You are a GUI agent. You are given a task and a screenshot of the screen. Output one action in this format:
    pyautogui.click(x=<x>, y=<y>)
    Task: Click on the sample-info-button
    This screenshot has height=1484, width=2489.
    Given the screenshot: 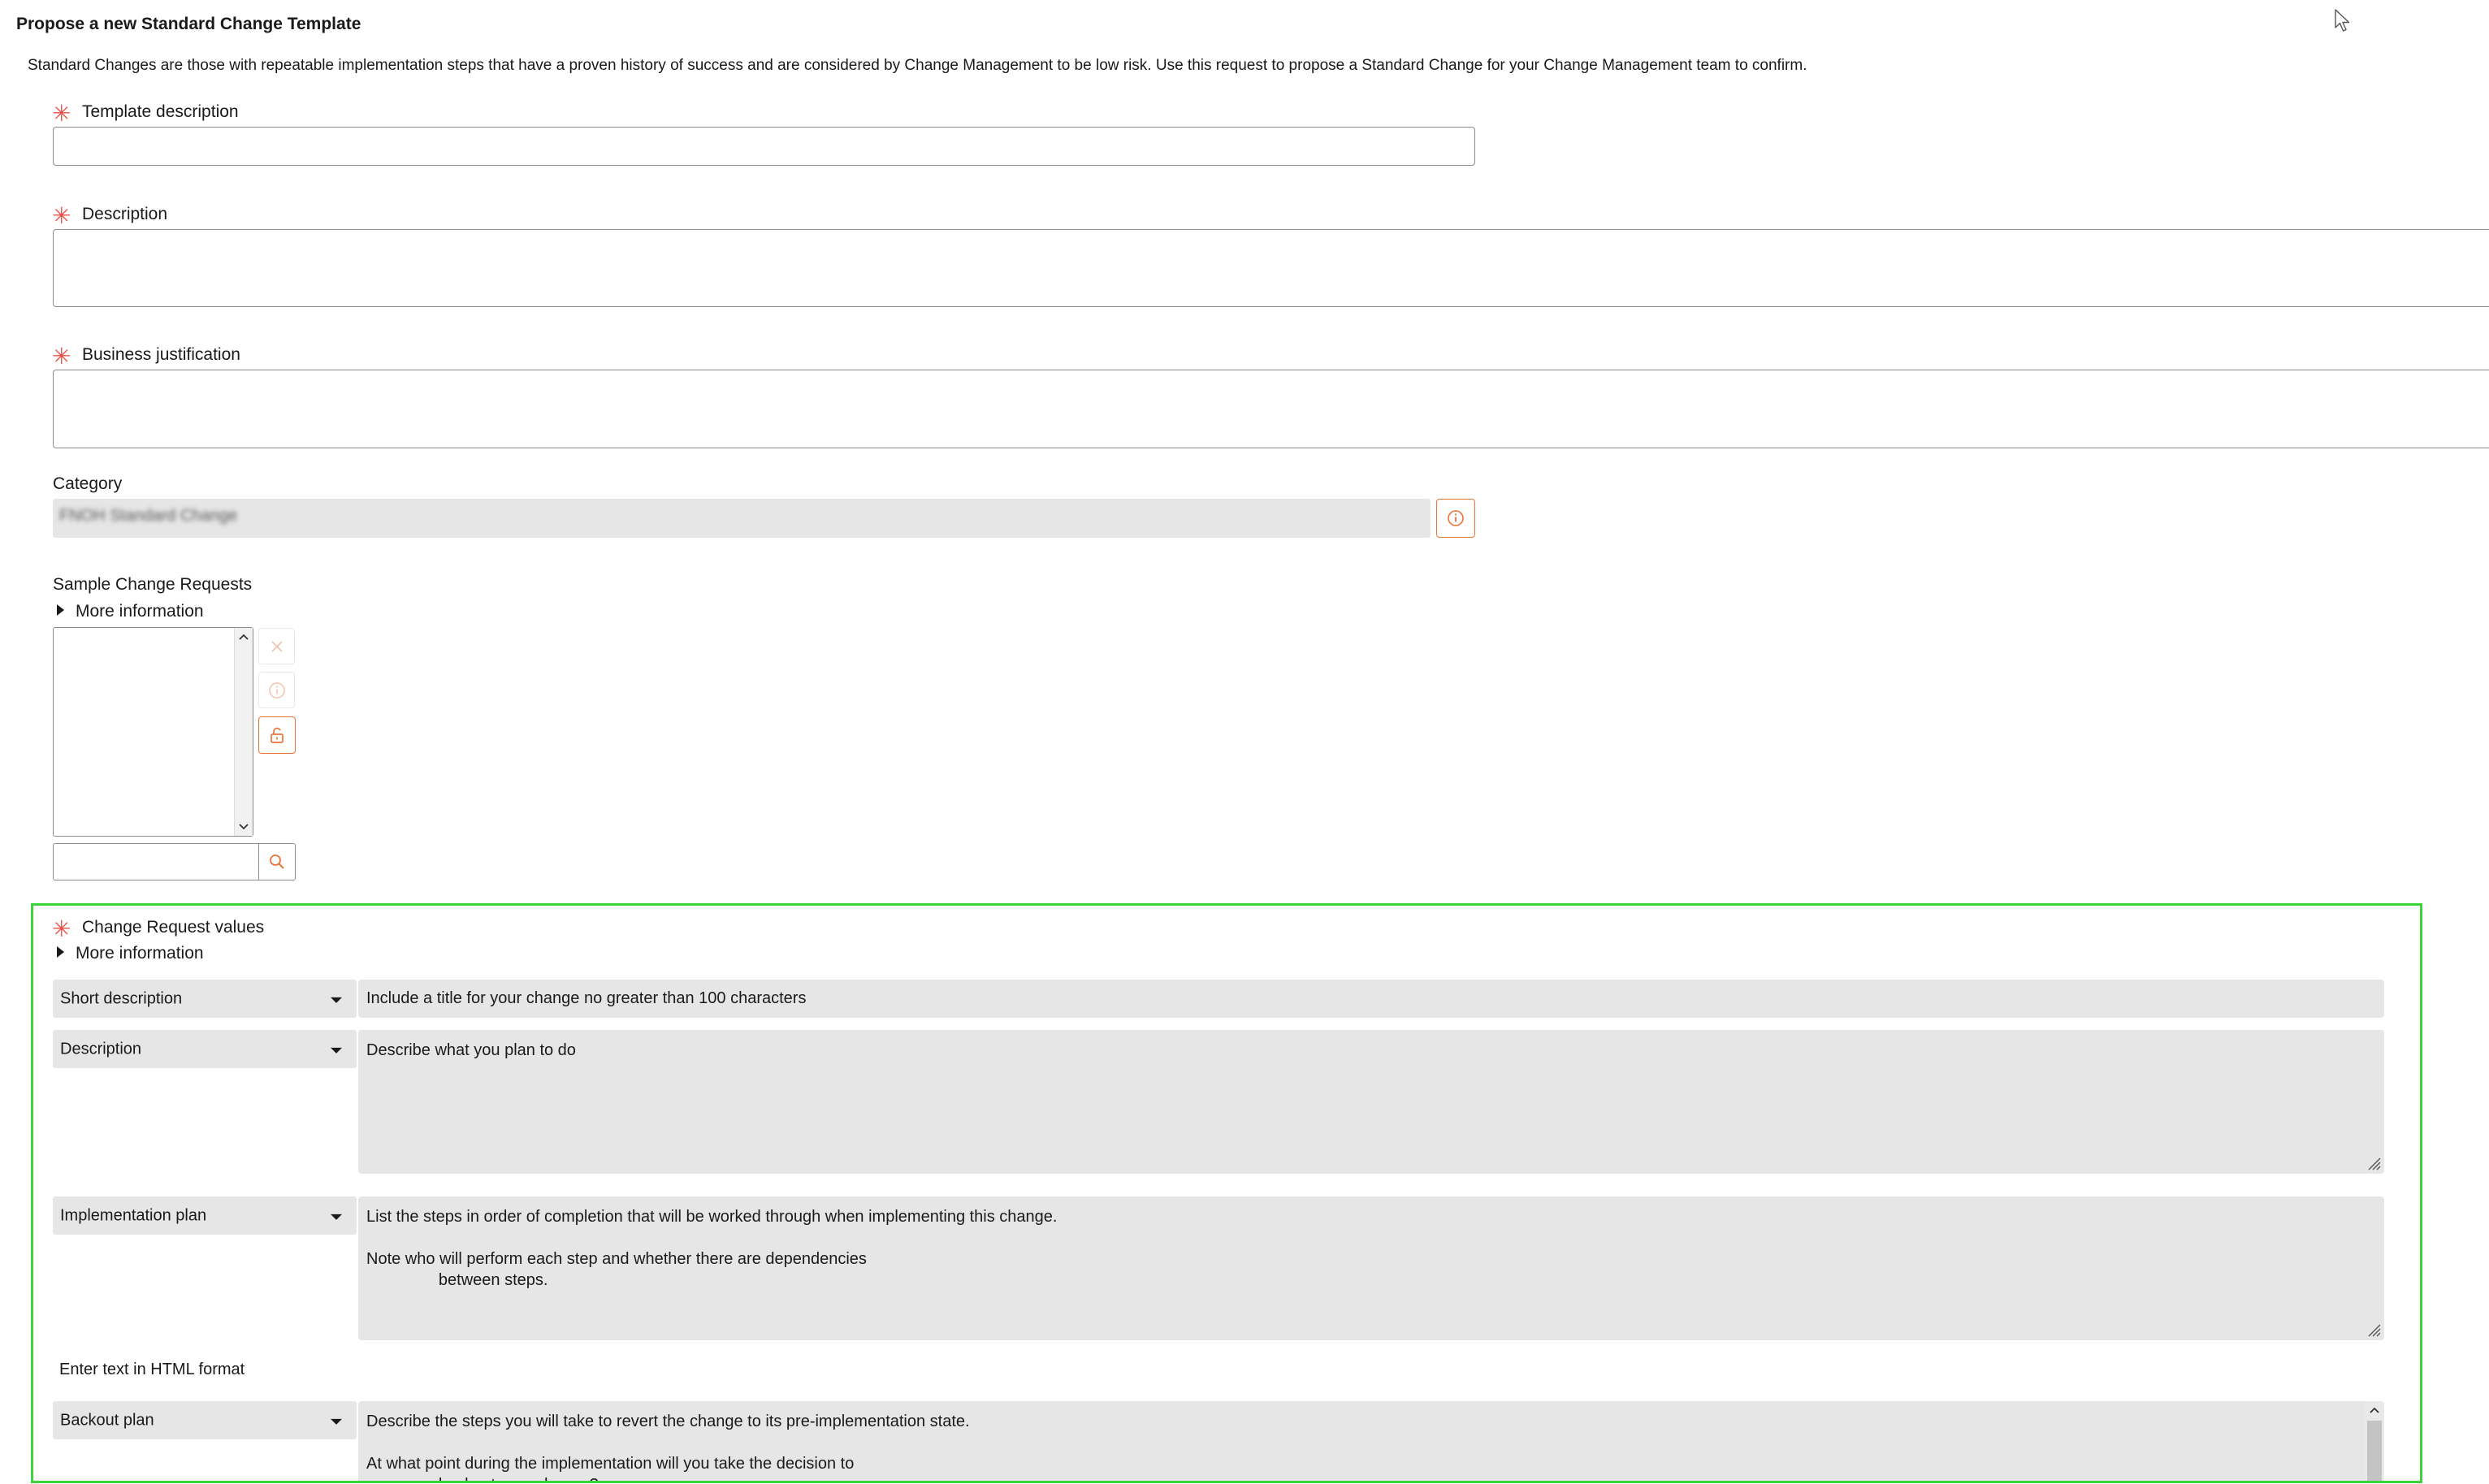 What is the action you would take?
    pyautogui.click(x=276, y=690)
    